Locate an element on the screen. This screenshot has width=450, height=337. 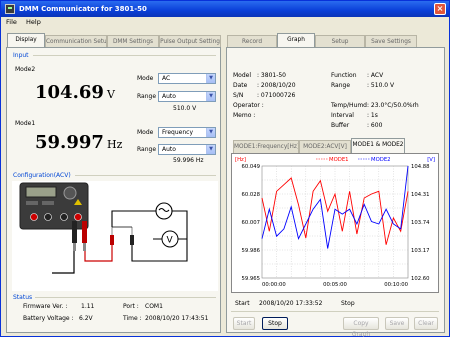
left-tick-label: 59.986 is located at coordinates (250, 251).